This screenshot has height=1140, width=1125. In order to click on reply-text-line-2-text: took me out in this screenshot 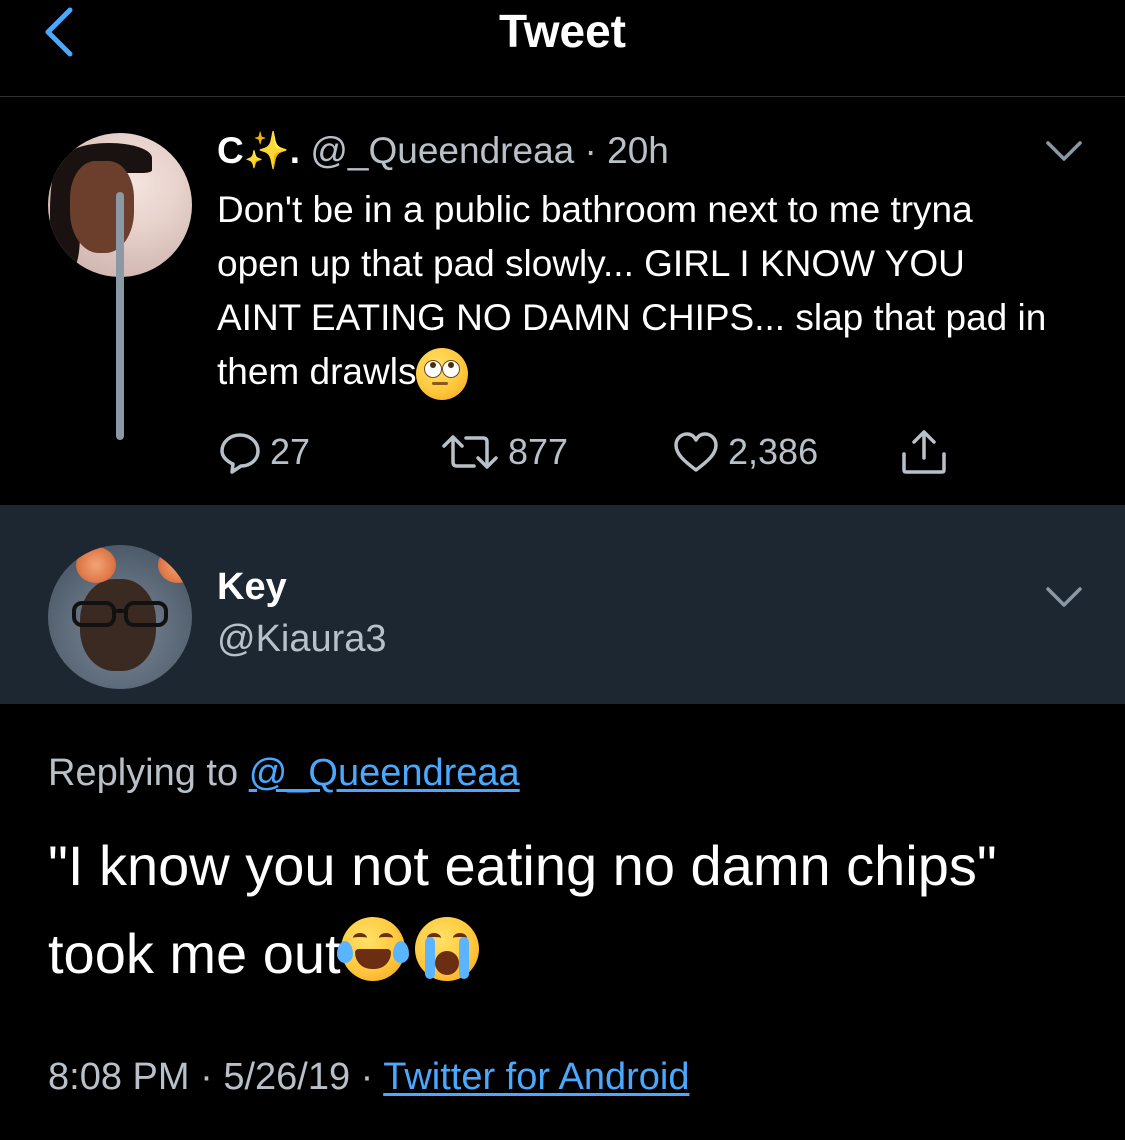, I will do `click(194, 953)`.